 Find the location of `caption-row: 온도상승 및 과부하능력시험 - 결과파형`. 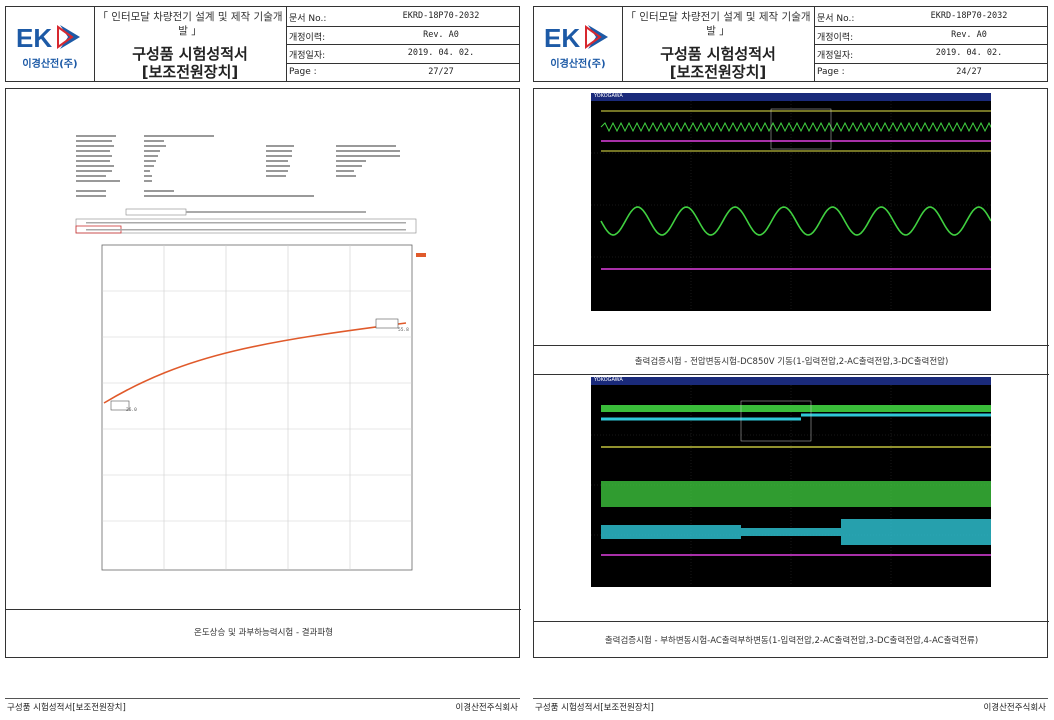

caption-row: 온도상승 및 과부하능력시험 - 결과파형 is located at coordinates (263, 633).